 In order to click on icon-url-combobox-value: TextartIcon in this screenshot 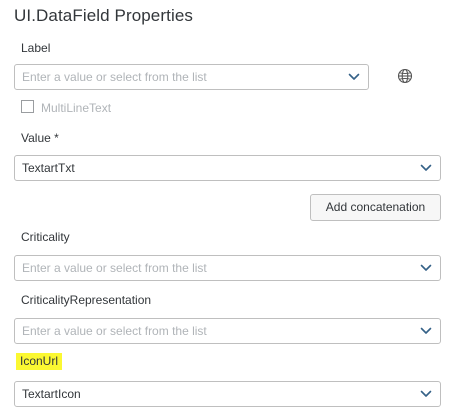, I will do `click(51, 394)`.